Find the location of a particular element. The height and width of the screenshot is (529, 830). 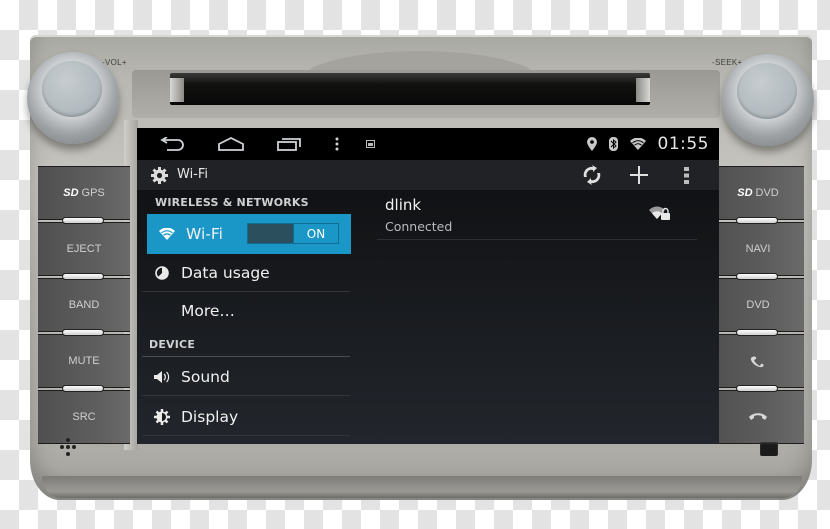

recent-apps-button is located at coordinates (289, 144).